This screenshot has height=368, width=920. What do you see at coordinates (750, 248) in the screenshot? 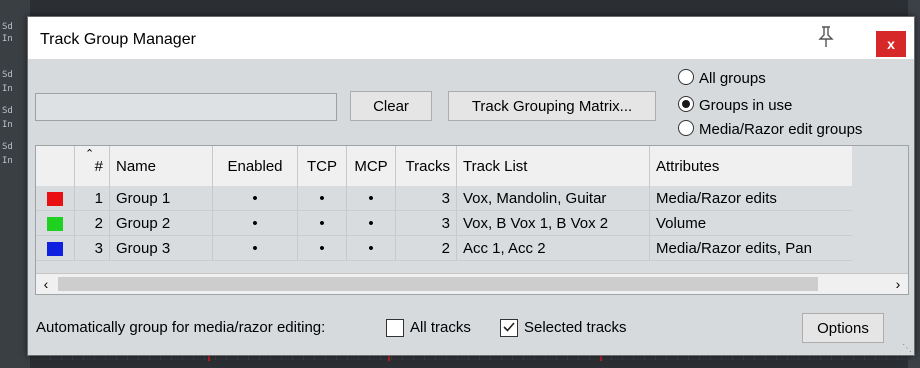
I see `group-attributes: Media/Razor edits, Pan` at bounding box center [750, 248].